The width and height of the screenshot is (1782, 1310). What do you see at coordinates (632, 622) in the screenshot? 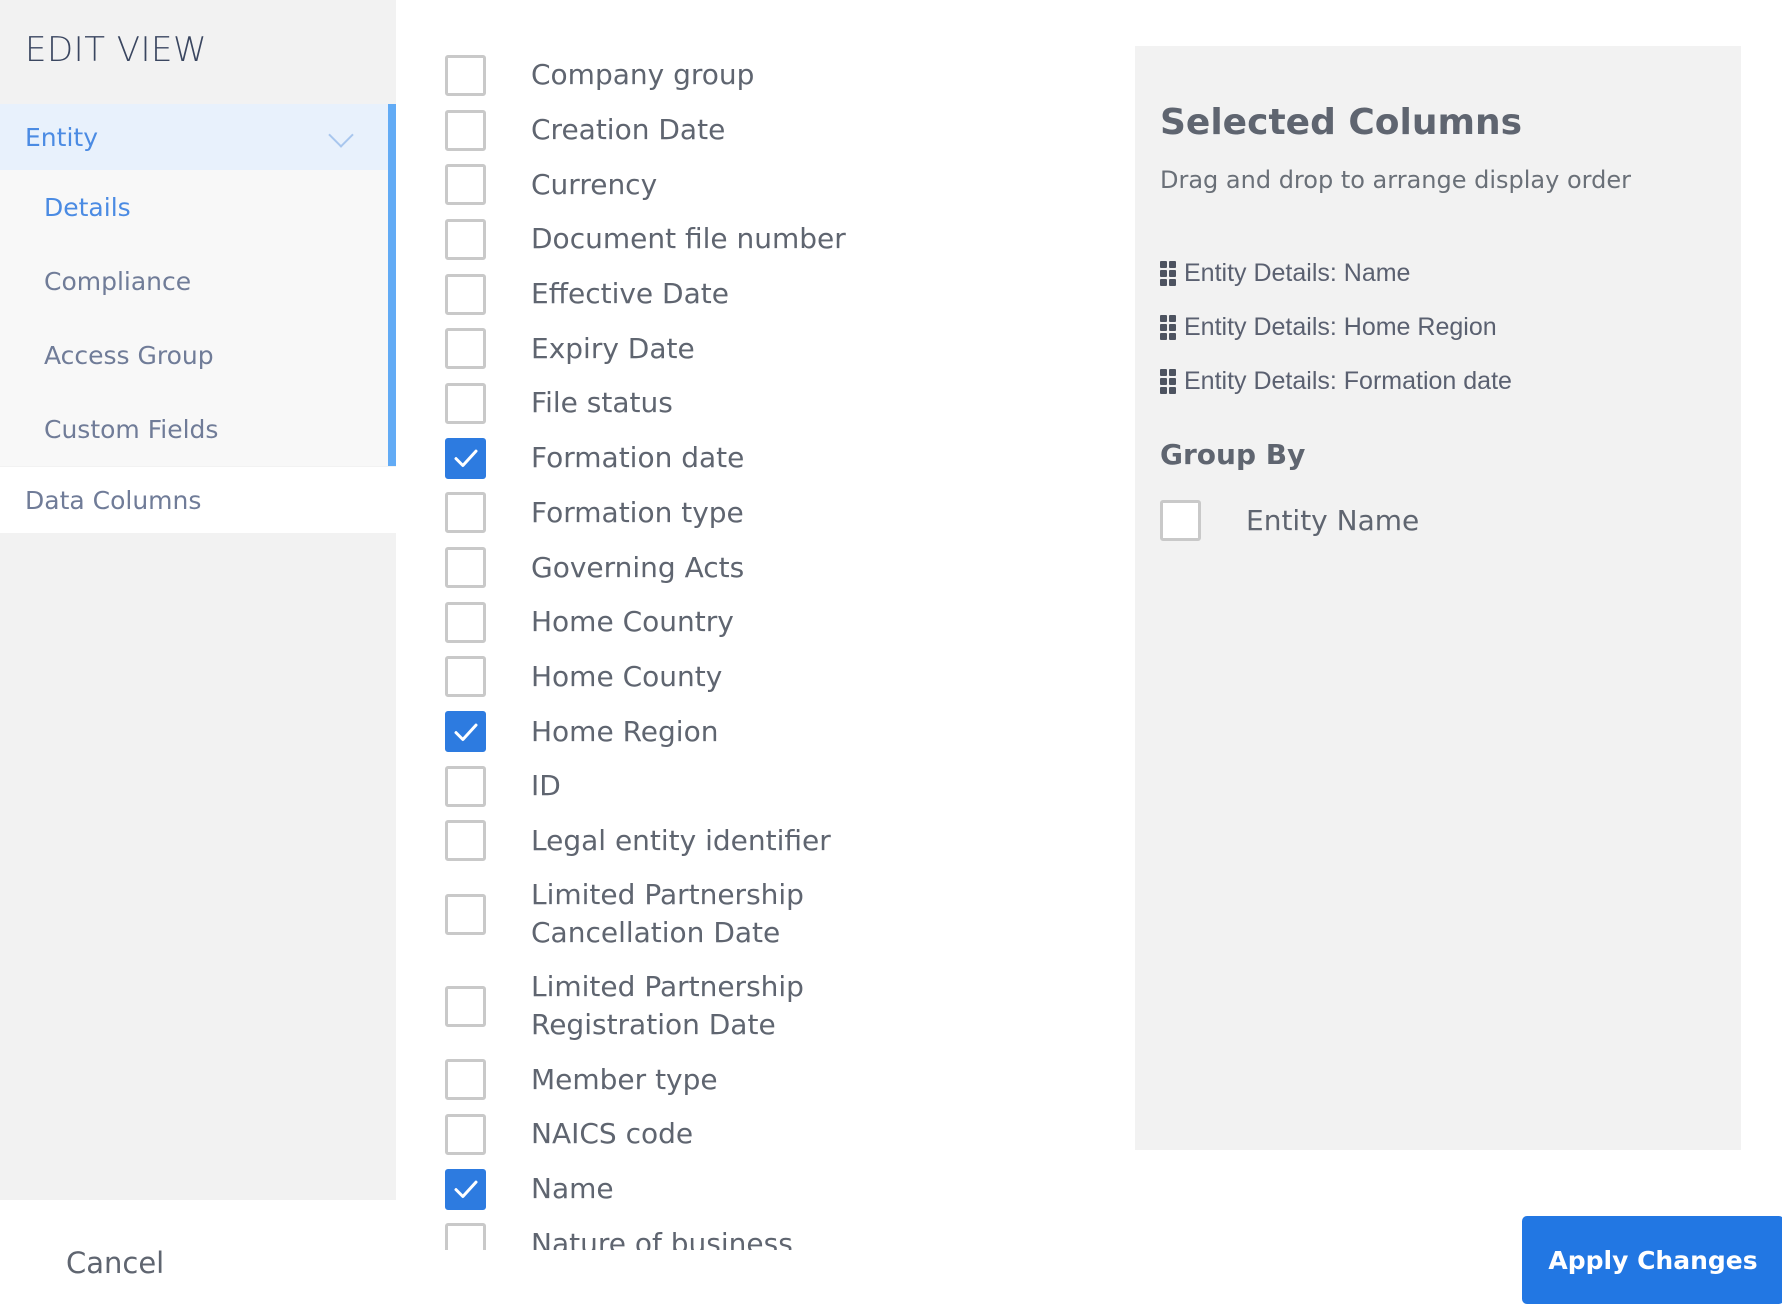
I see `column-option-label: Home Country` at bounding box center [632, 622].